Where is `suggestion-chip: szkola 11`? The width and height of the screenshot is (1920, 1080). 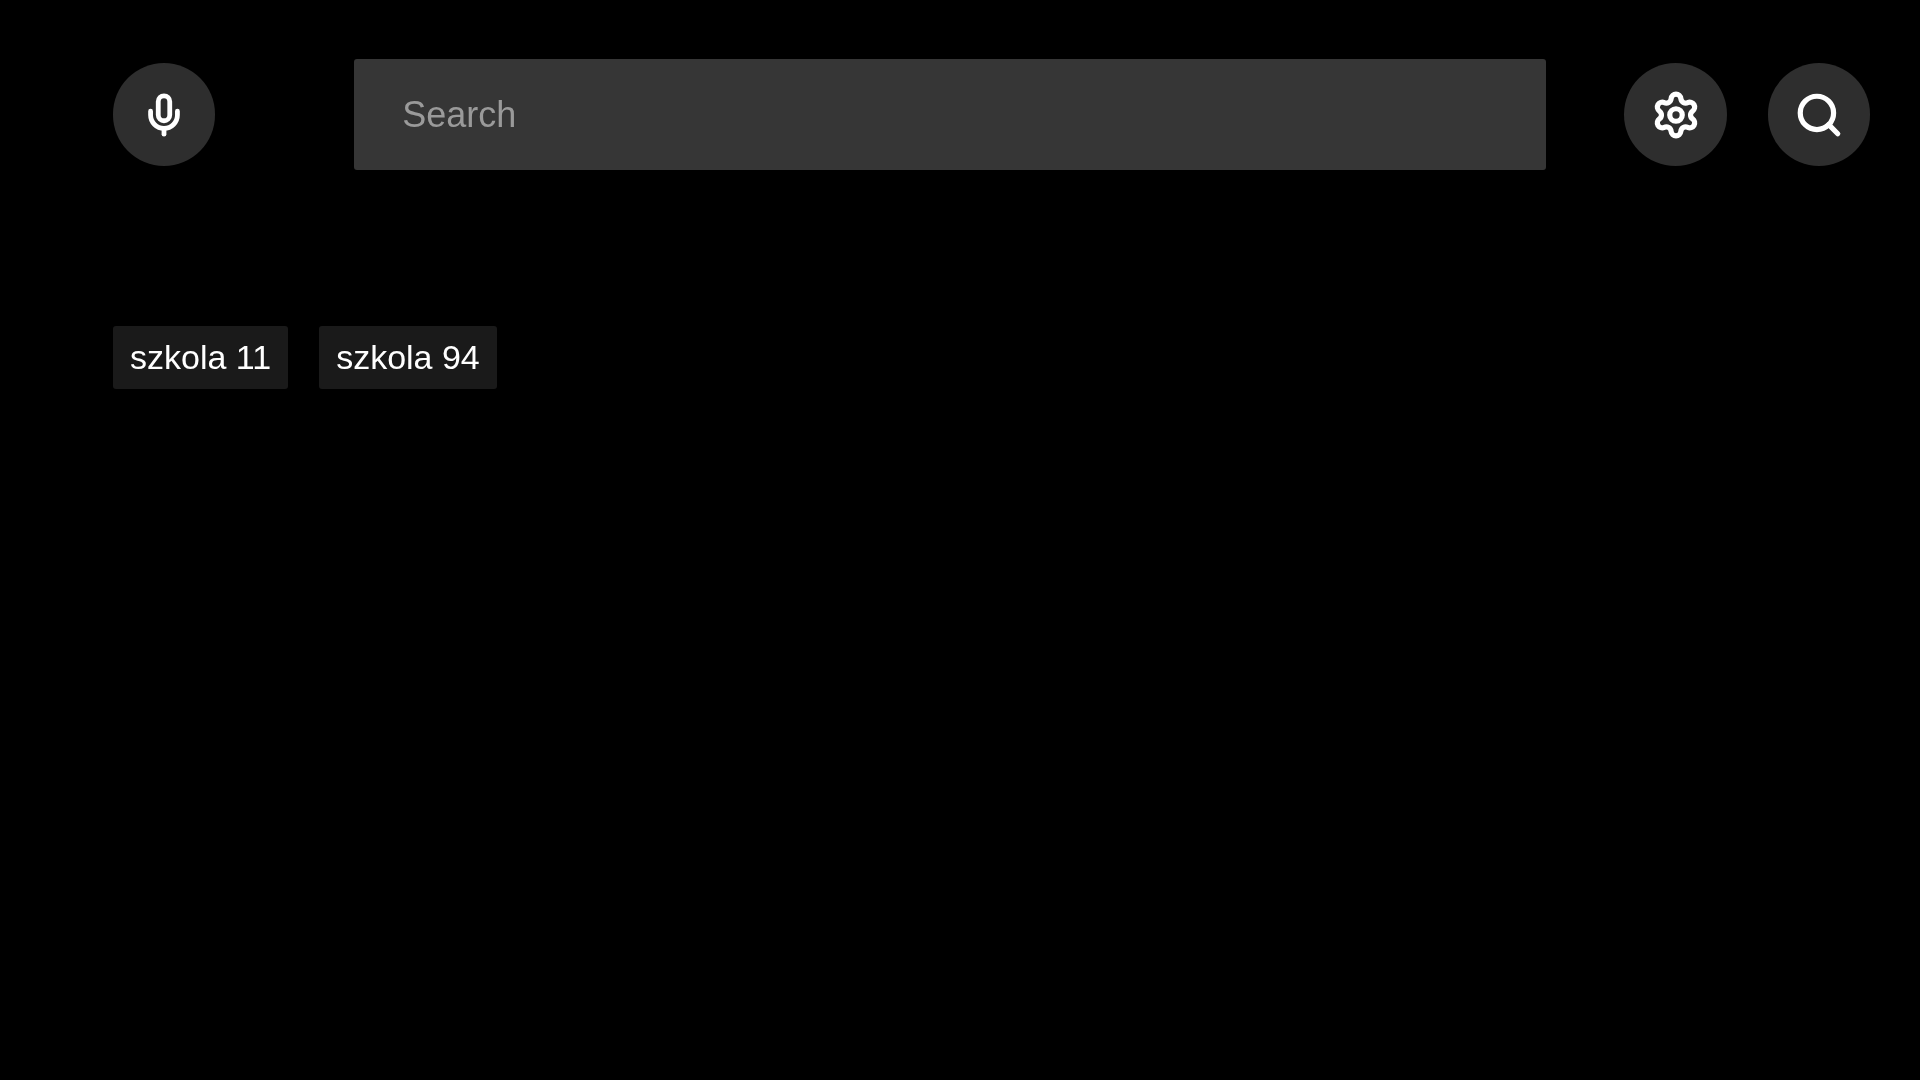
suggestion-chip: szkola 11 is located at coordinates (201, 357).